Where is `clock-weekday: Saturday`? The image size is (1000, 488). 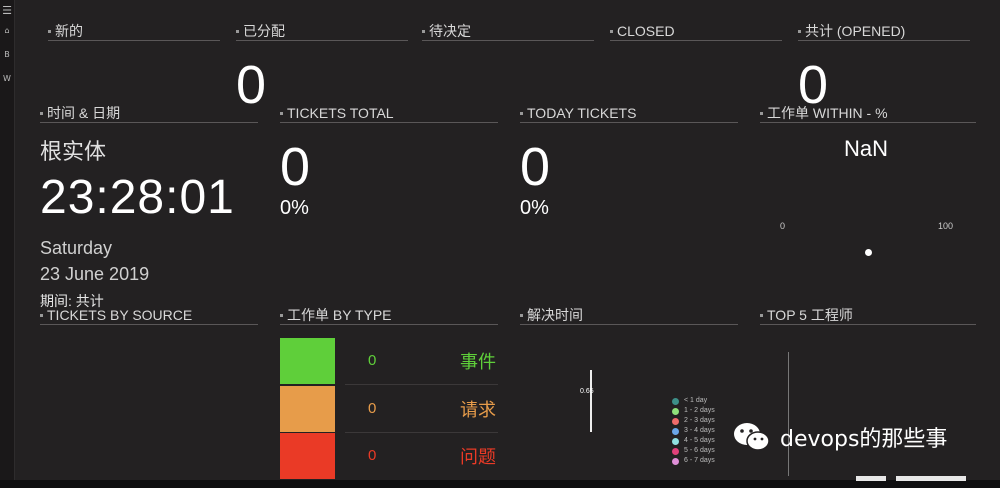
clock-weekday: Saturday is located at coordinates (76, 248).